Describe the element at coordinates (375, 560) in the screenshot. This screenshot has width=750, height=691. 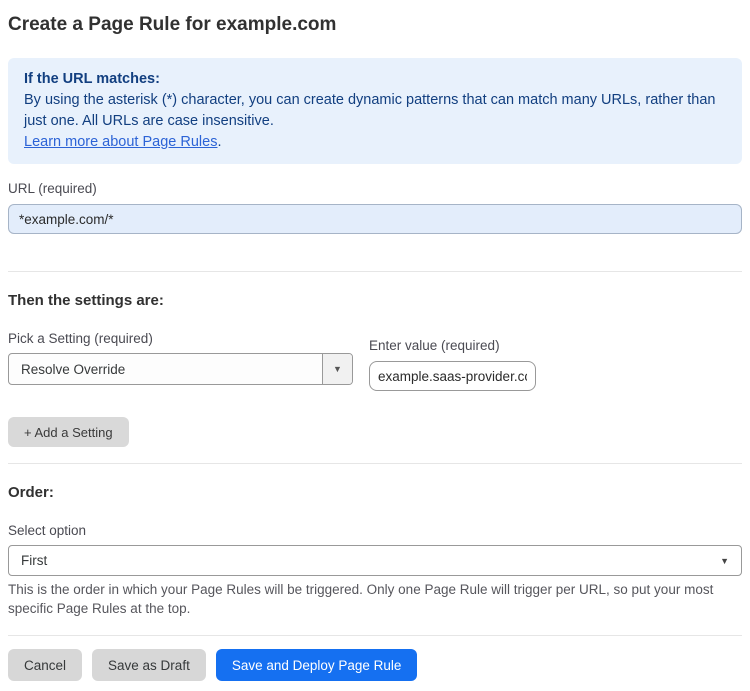
I see `order-select: First ▼` at that location.